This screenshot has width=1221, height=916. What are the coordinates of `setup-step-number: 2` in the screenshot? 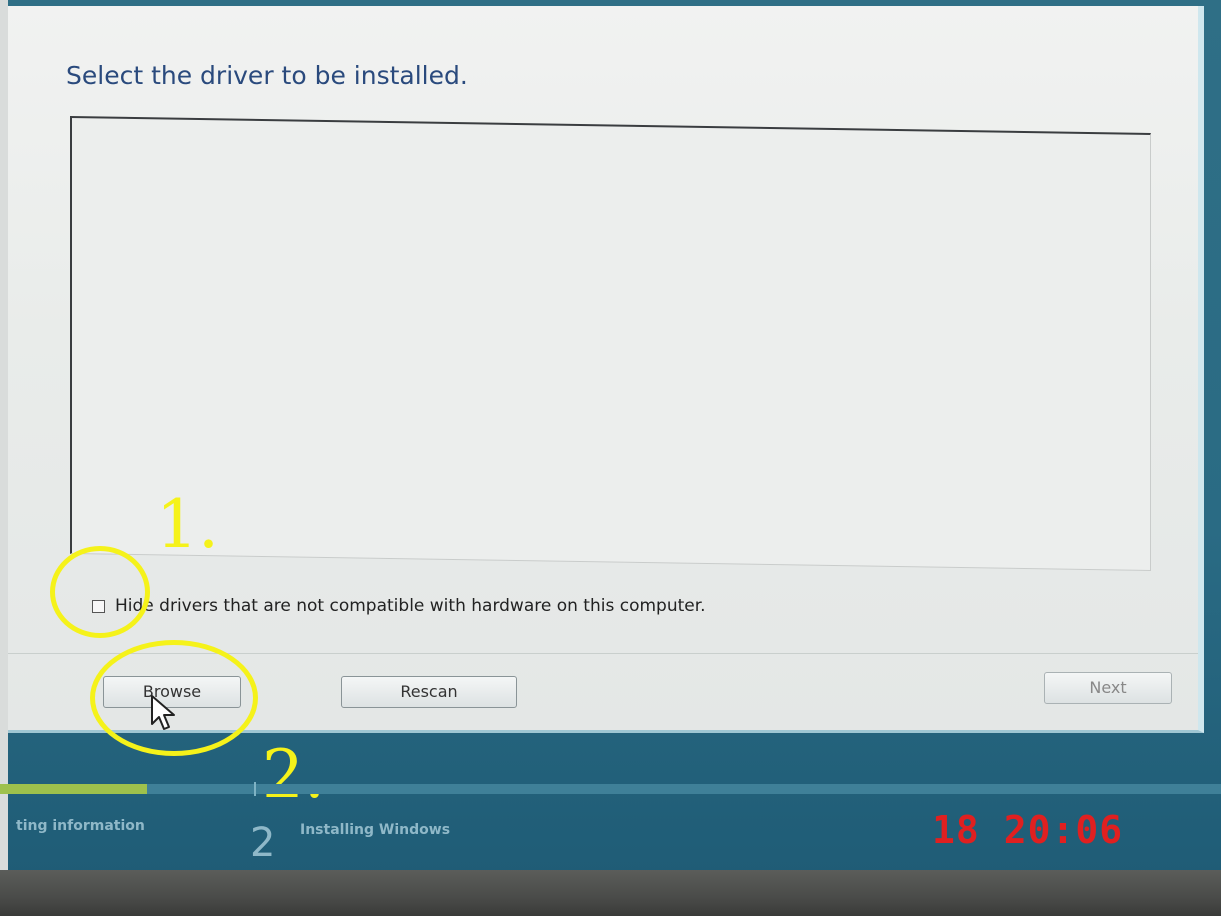 It's located at (263, 843).